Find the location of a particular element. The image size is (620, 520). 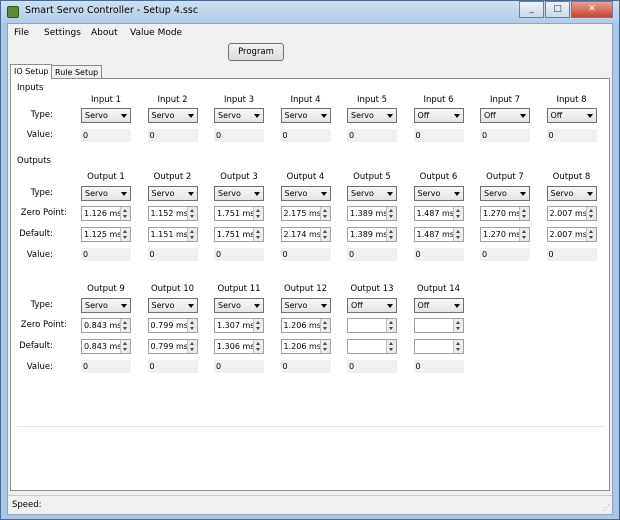

zero-point-field: 1.307 ms is located at coordinates (239, 325).